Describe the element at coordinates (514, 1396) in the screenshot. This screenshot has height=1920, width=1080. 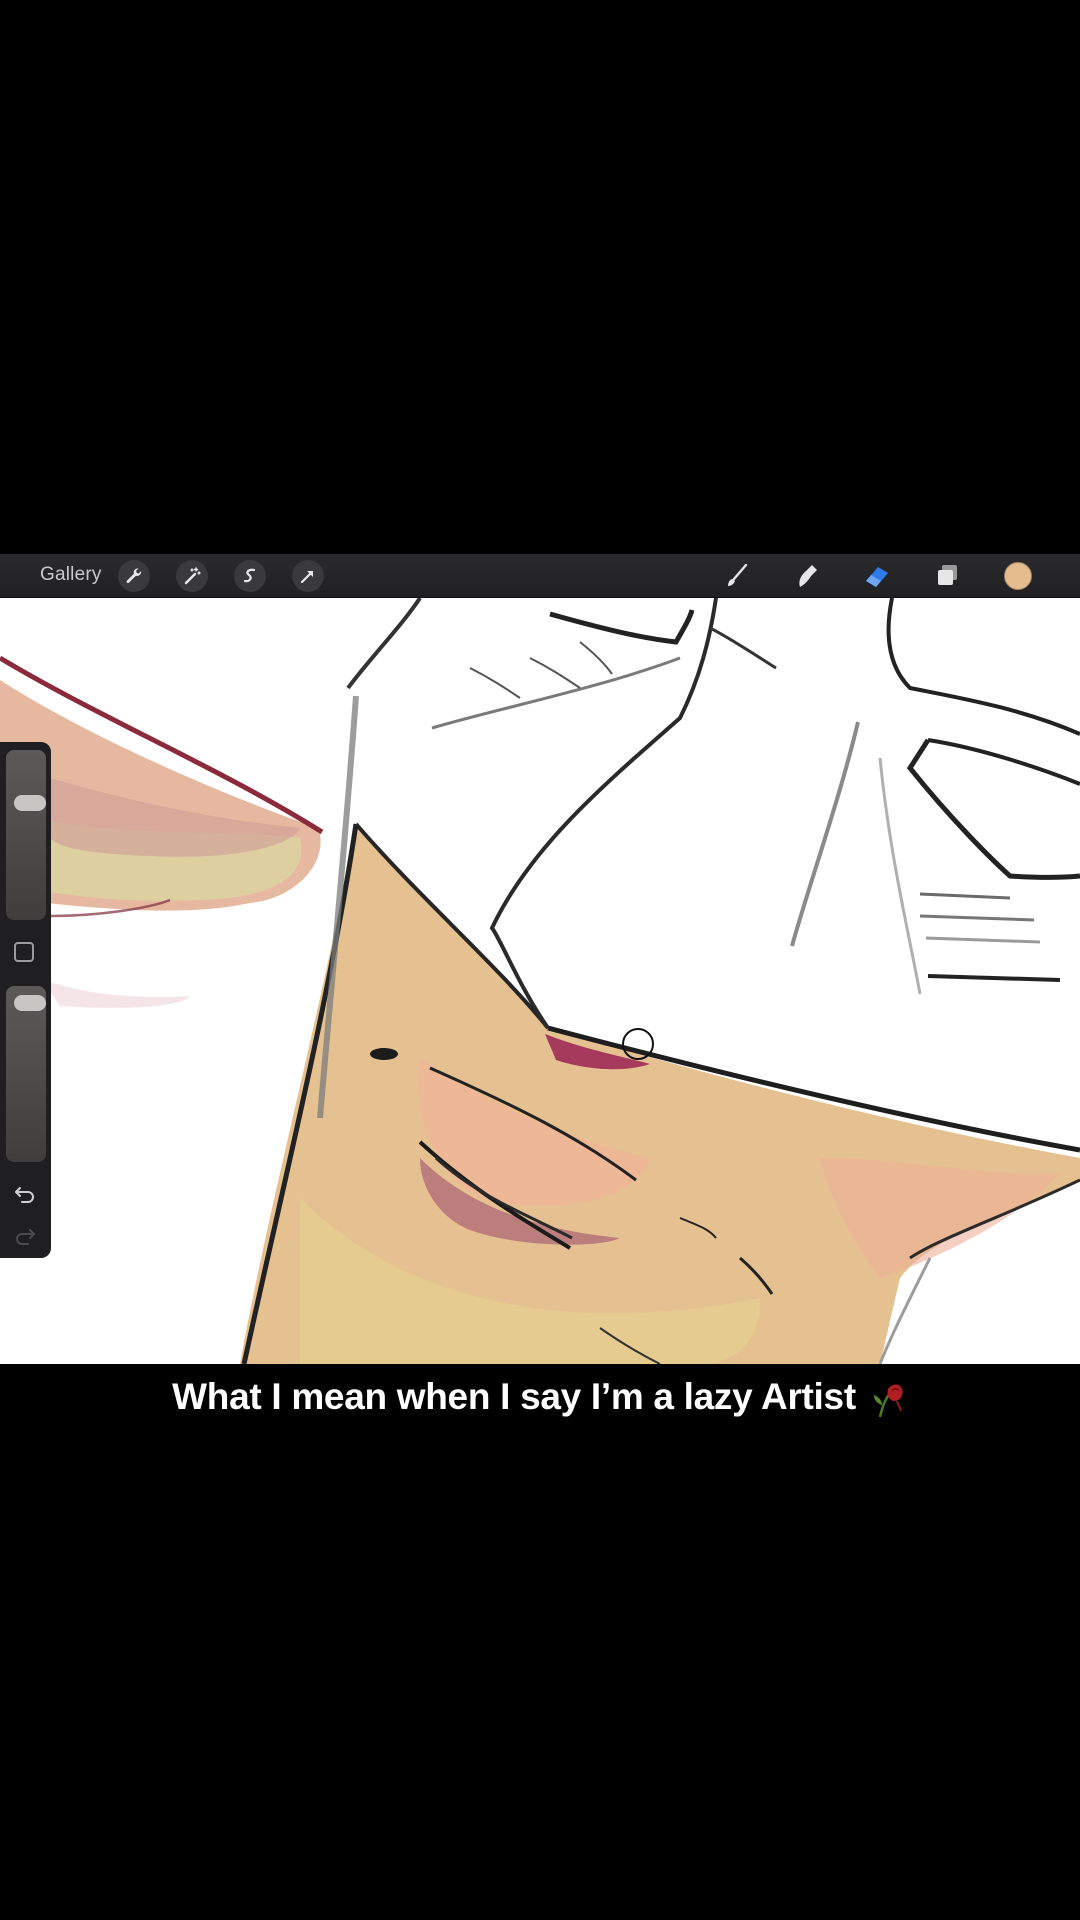
I see `caption-text: What I mean when I say I’m a lazy Artist` at that location.